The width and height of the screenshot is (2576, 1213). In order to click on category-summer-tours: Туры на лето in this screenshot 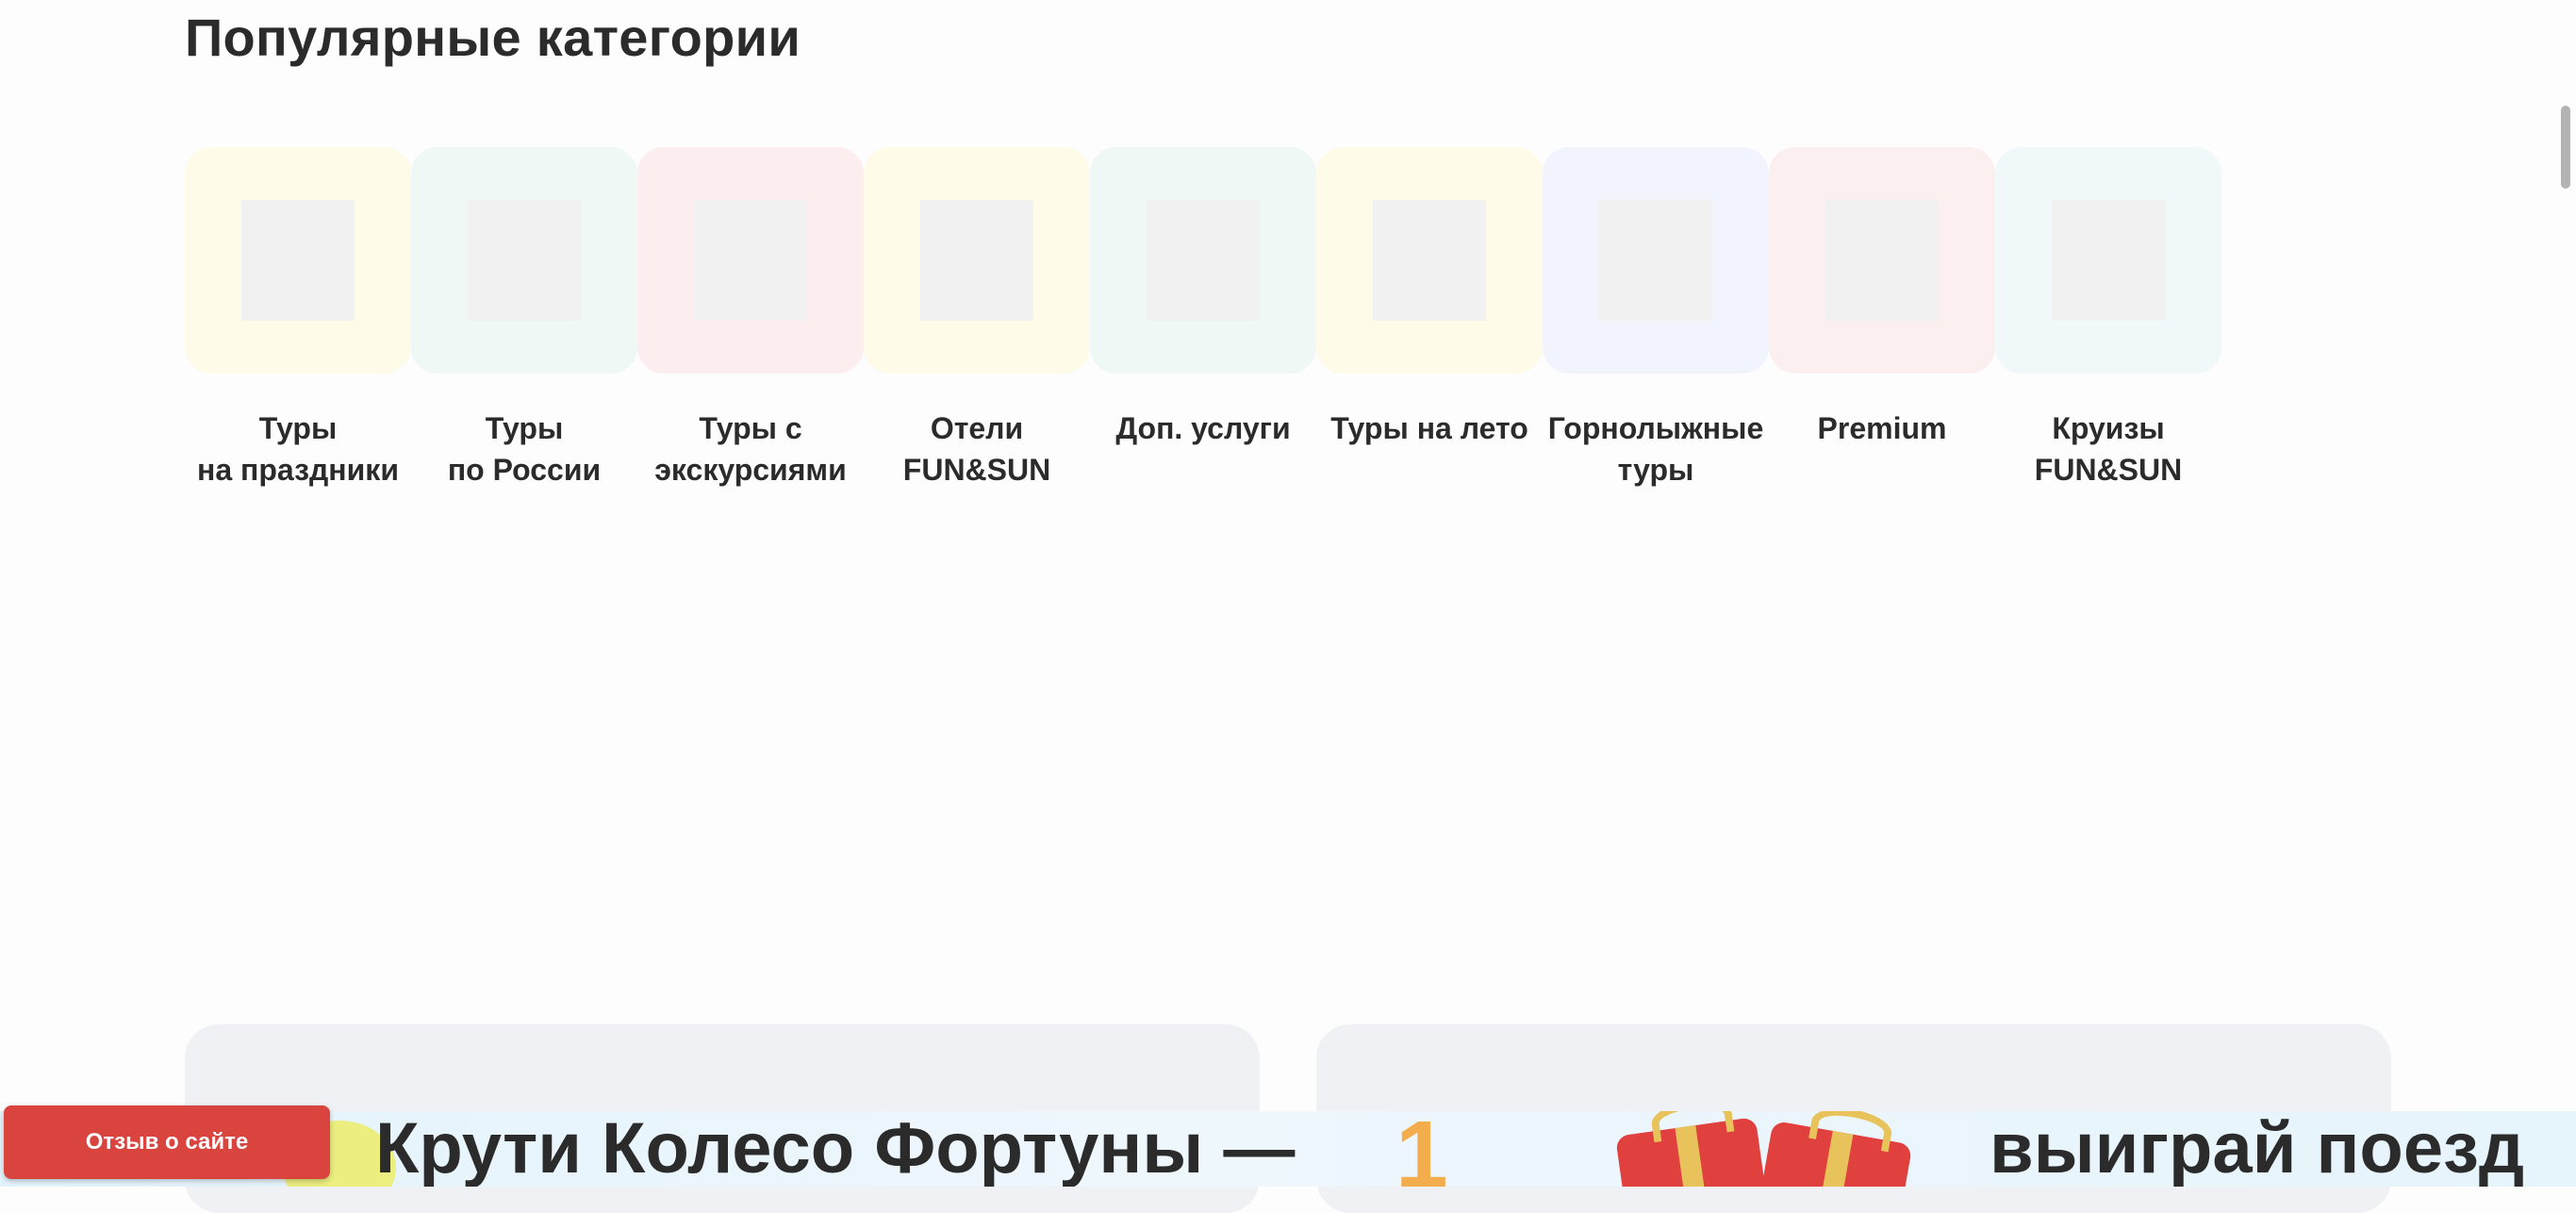, I will do `click(1429, 318)`.